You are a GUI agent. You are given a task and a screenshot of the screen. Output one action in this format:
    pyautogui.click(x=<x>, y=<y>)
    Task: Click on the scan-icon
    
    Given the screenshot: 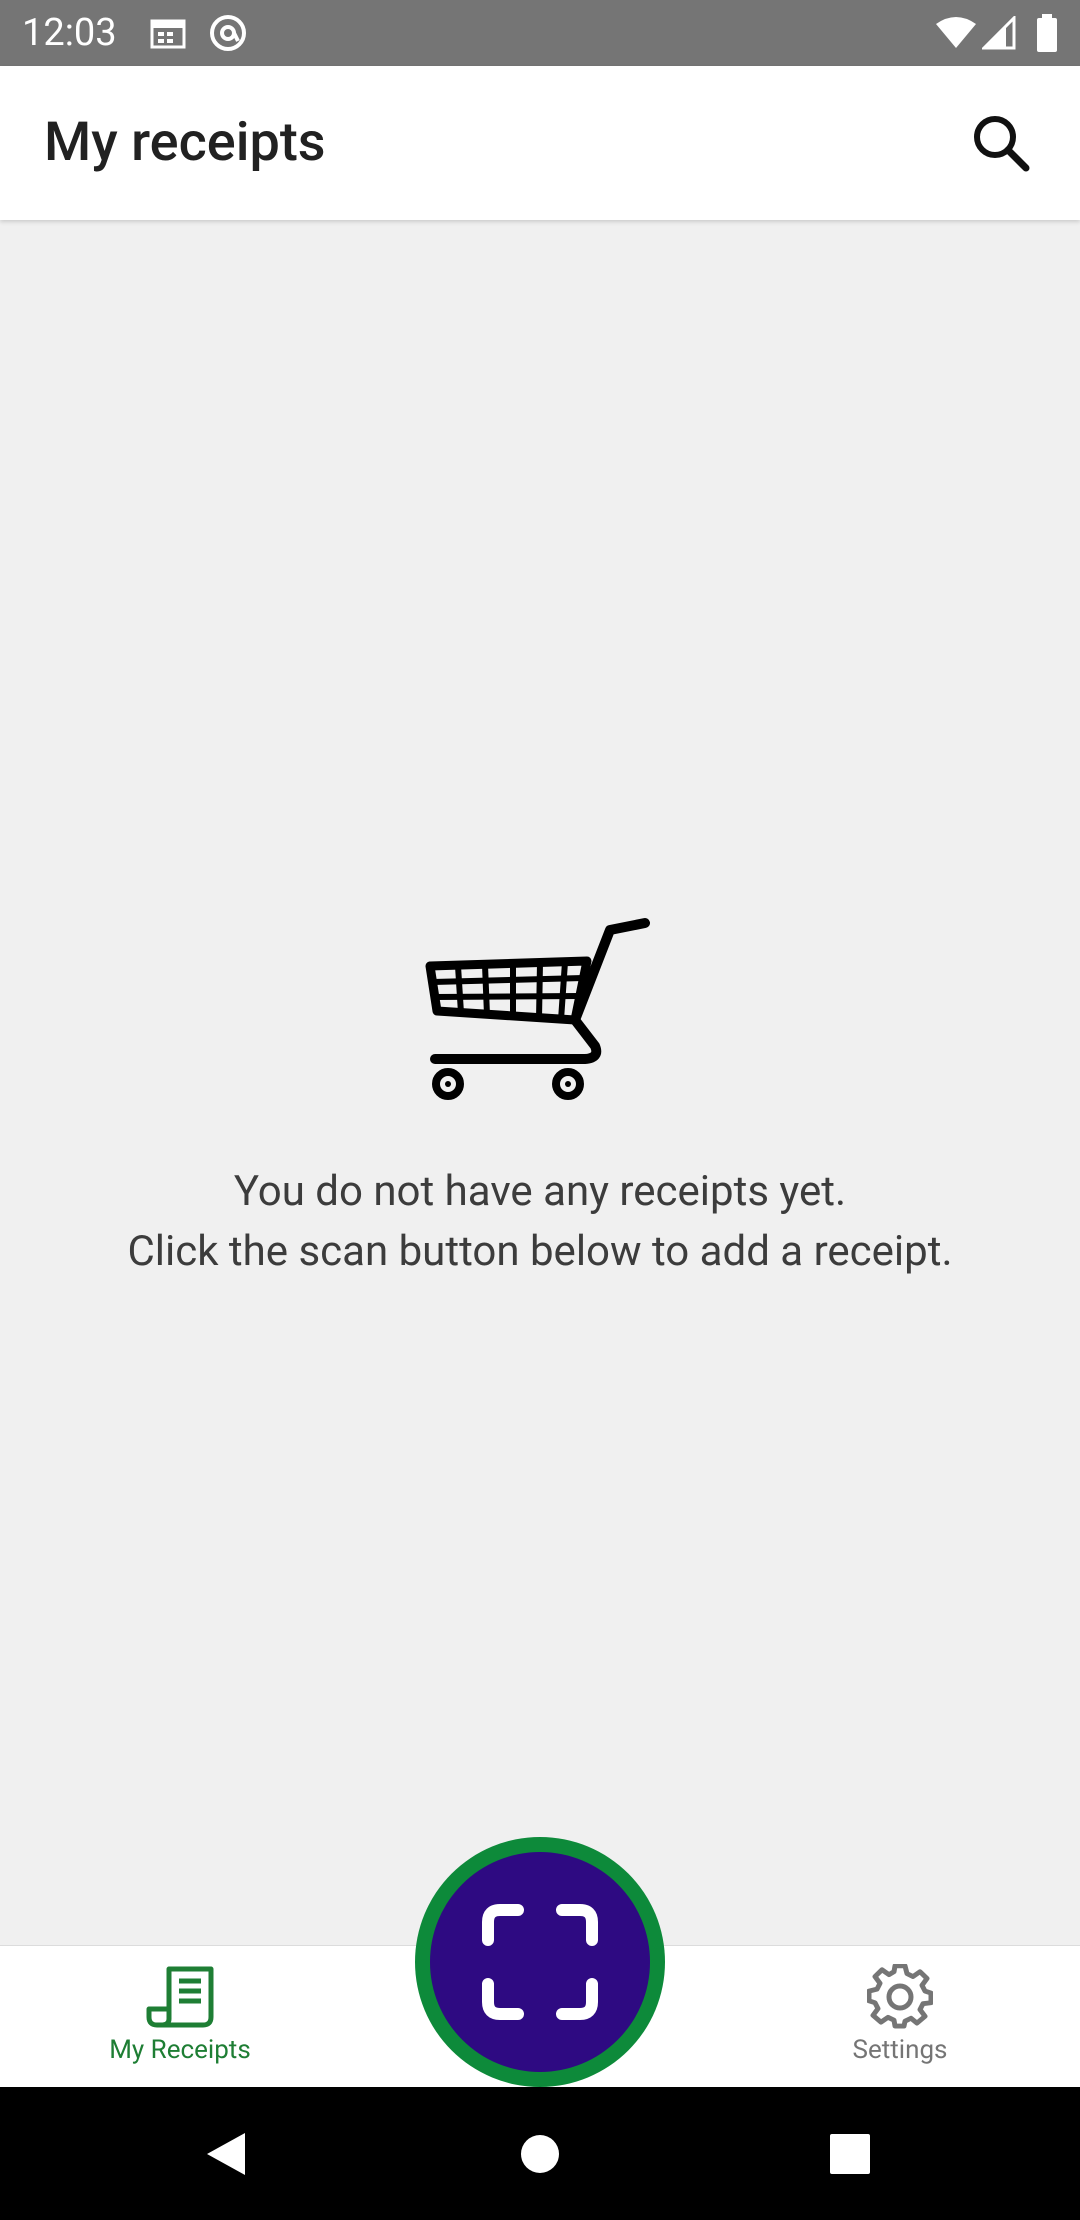 What is the action you would take?
    pyautogui.click(x=540, y=1962)
    